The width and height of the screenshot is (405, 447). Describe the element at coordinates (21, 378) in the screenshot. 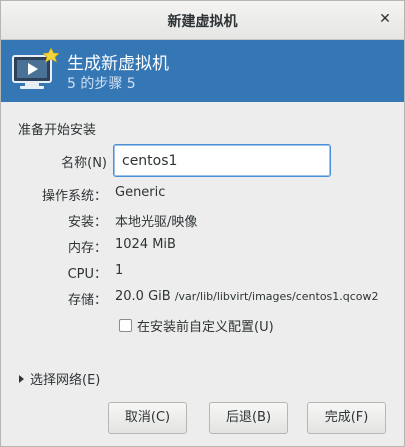

I see `expander-arrow-icon` at that location.